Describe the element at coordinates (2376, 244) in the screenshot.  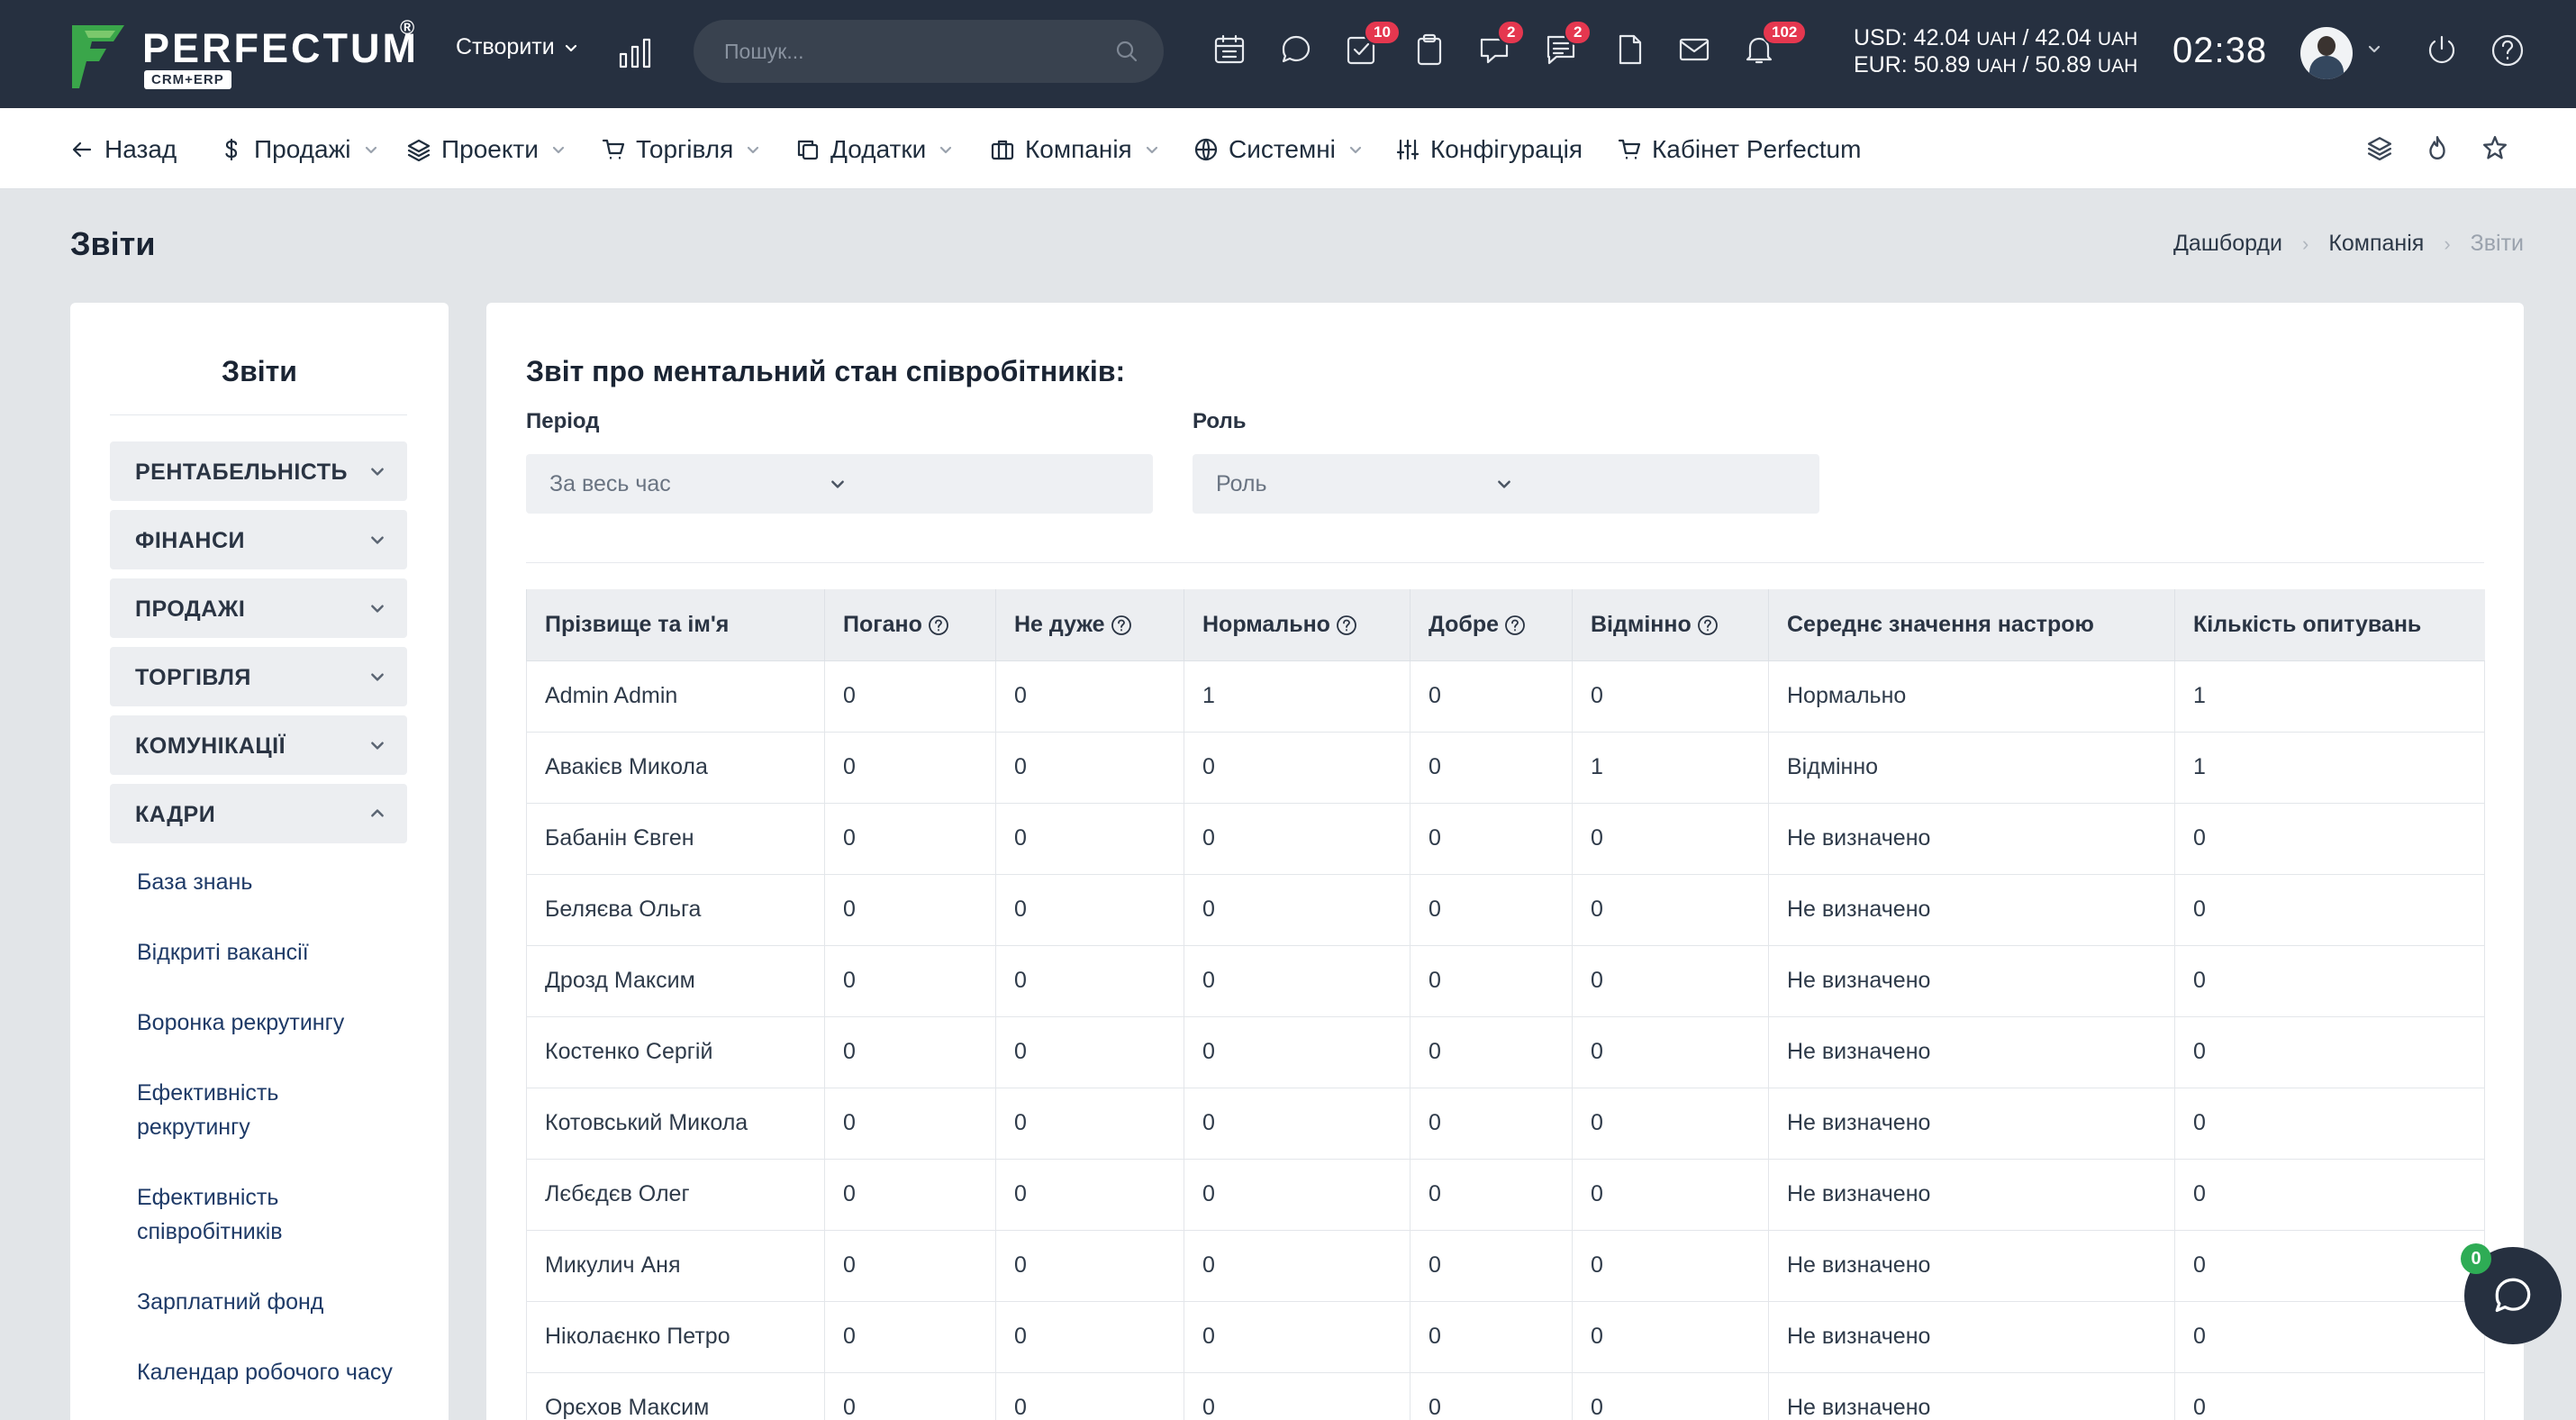
I see `breadcrumb-company: Компанія` at that location.